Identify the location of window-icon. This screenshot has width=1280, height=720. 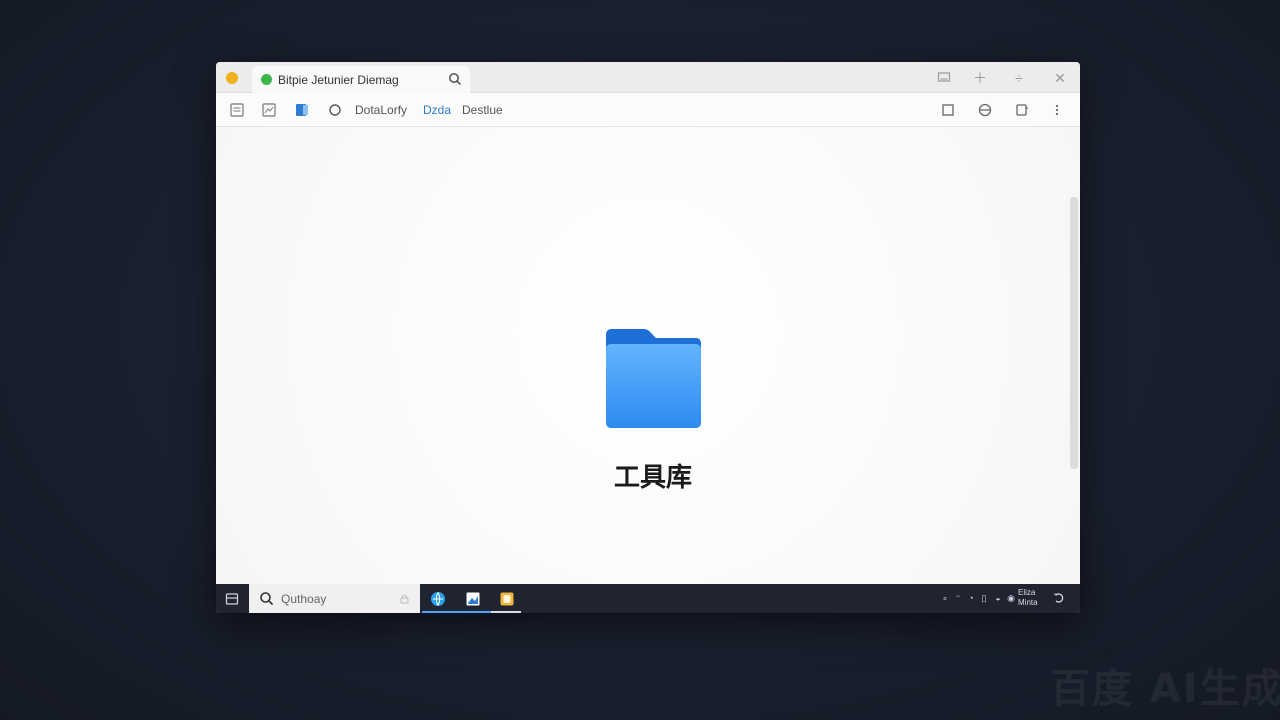
(1022, 110).